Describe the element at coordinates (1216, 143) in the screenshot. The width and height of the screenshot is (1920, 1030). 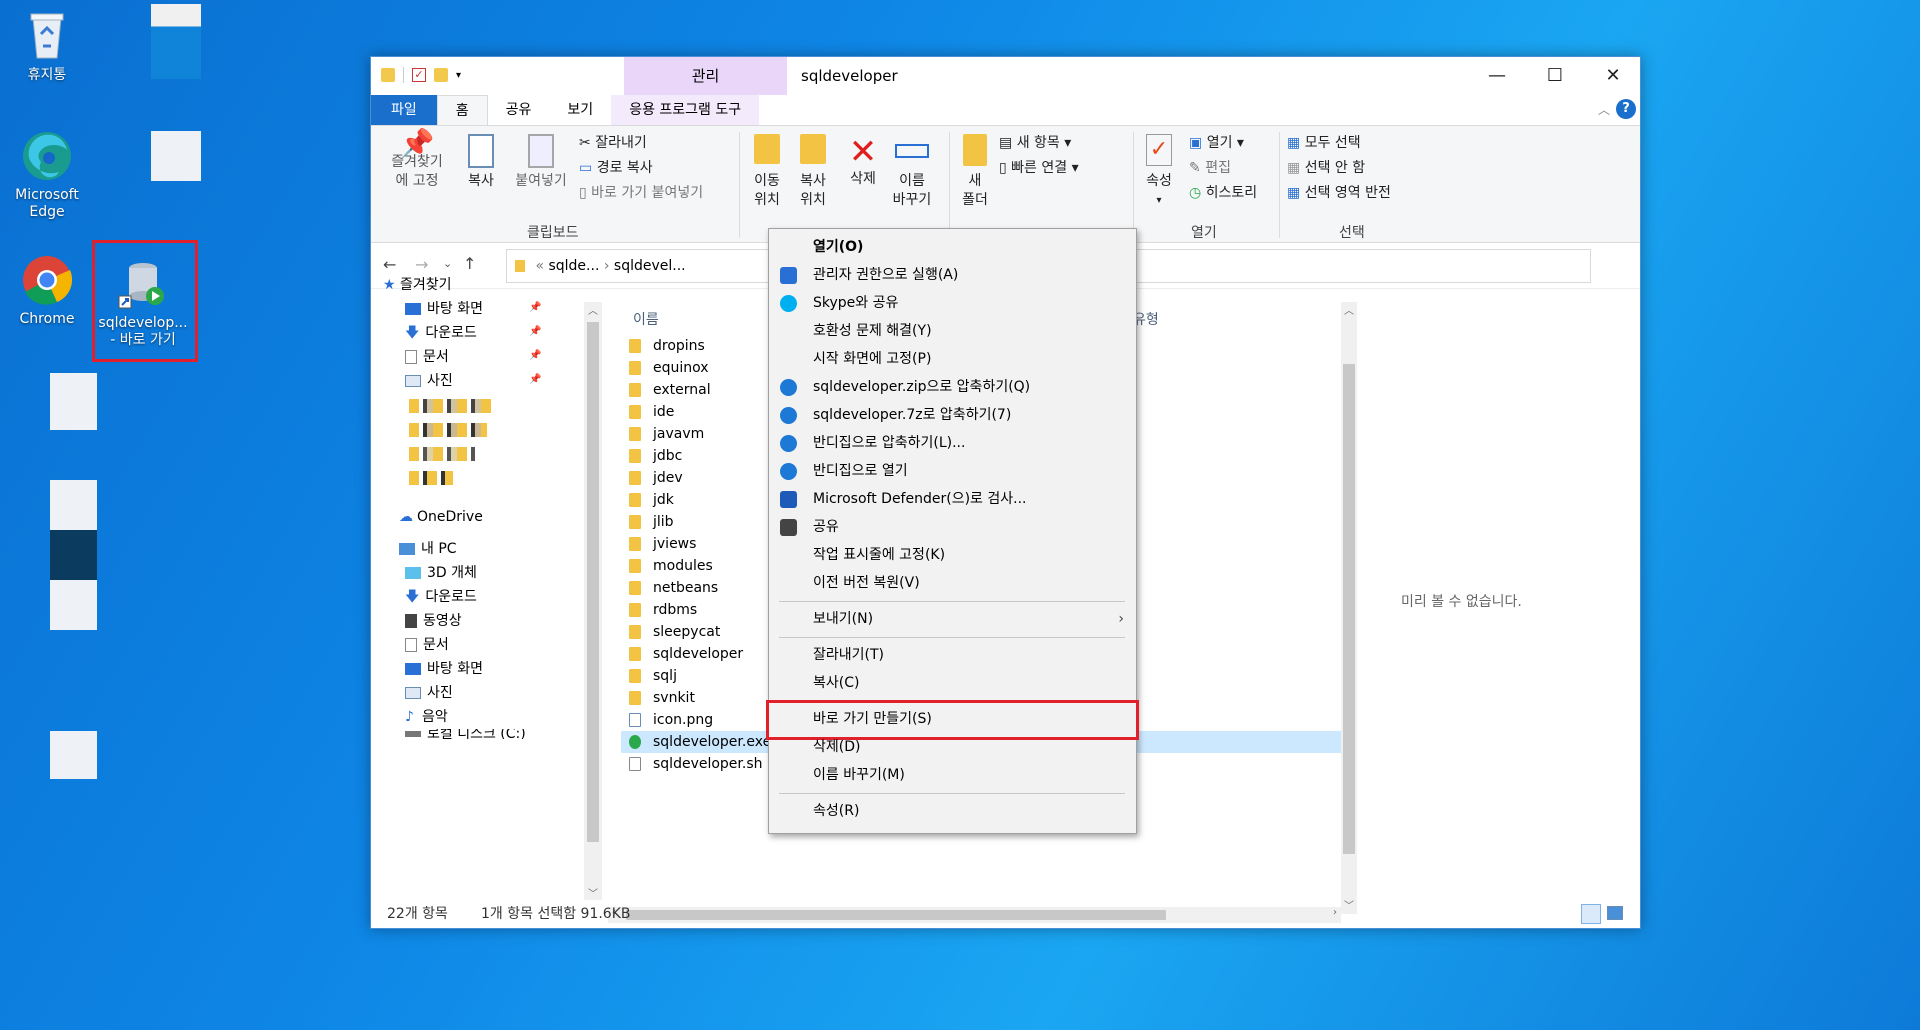
I see `open-button: ▣ 열기 ▾` at that location.